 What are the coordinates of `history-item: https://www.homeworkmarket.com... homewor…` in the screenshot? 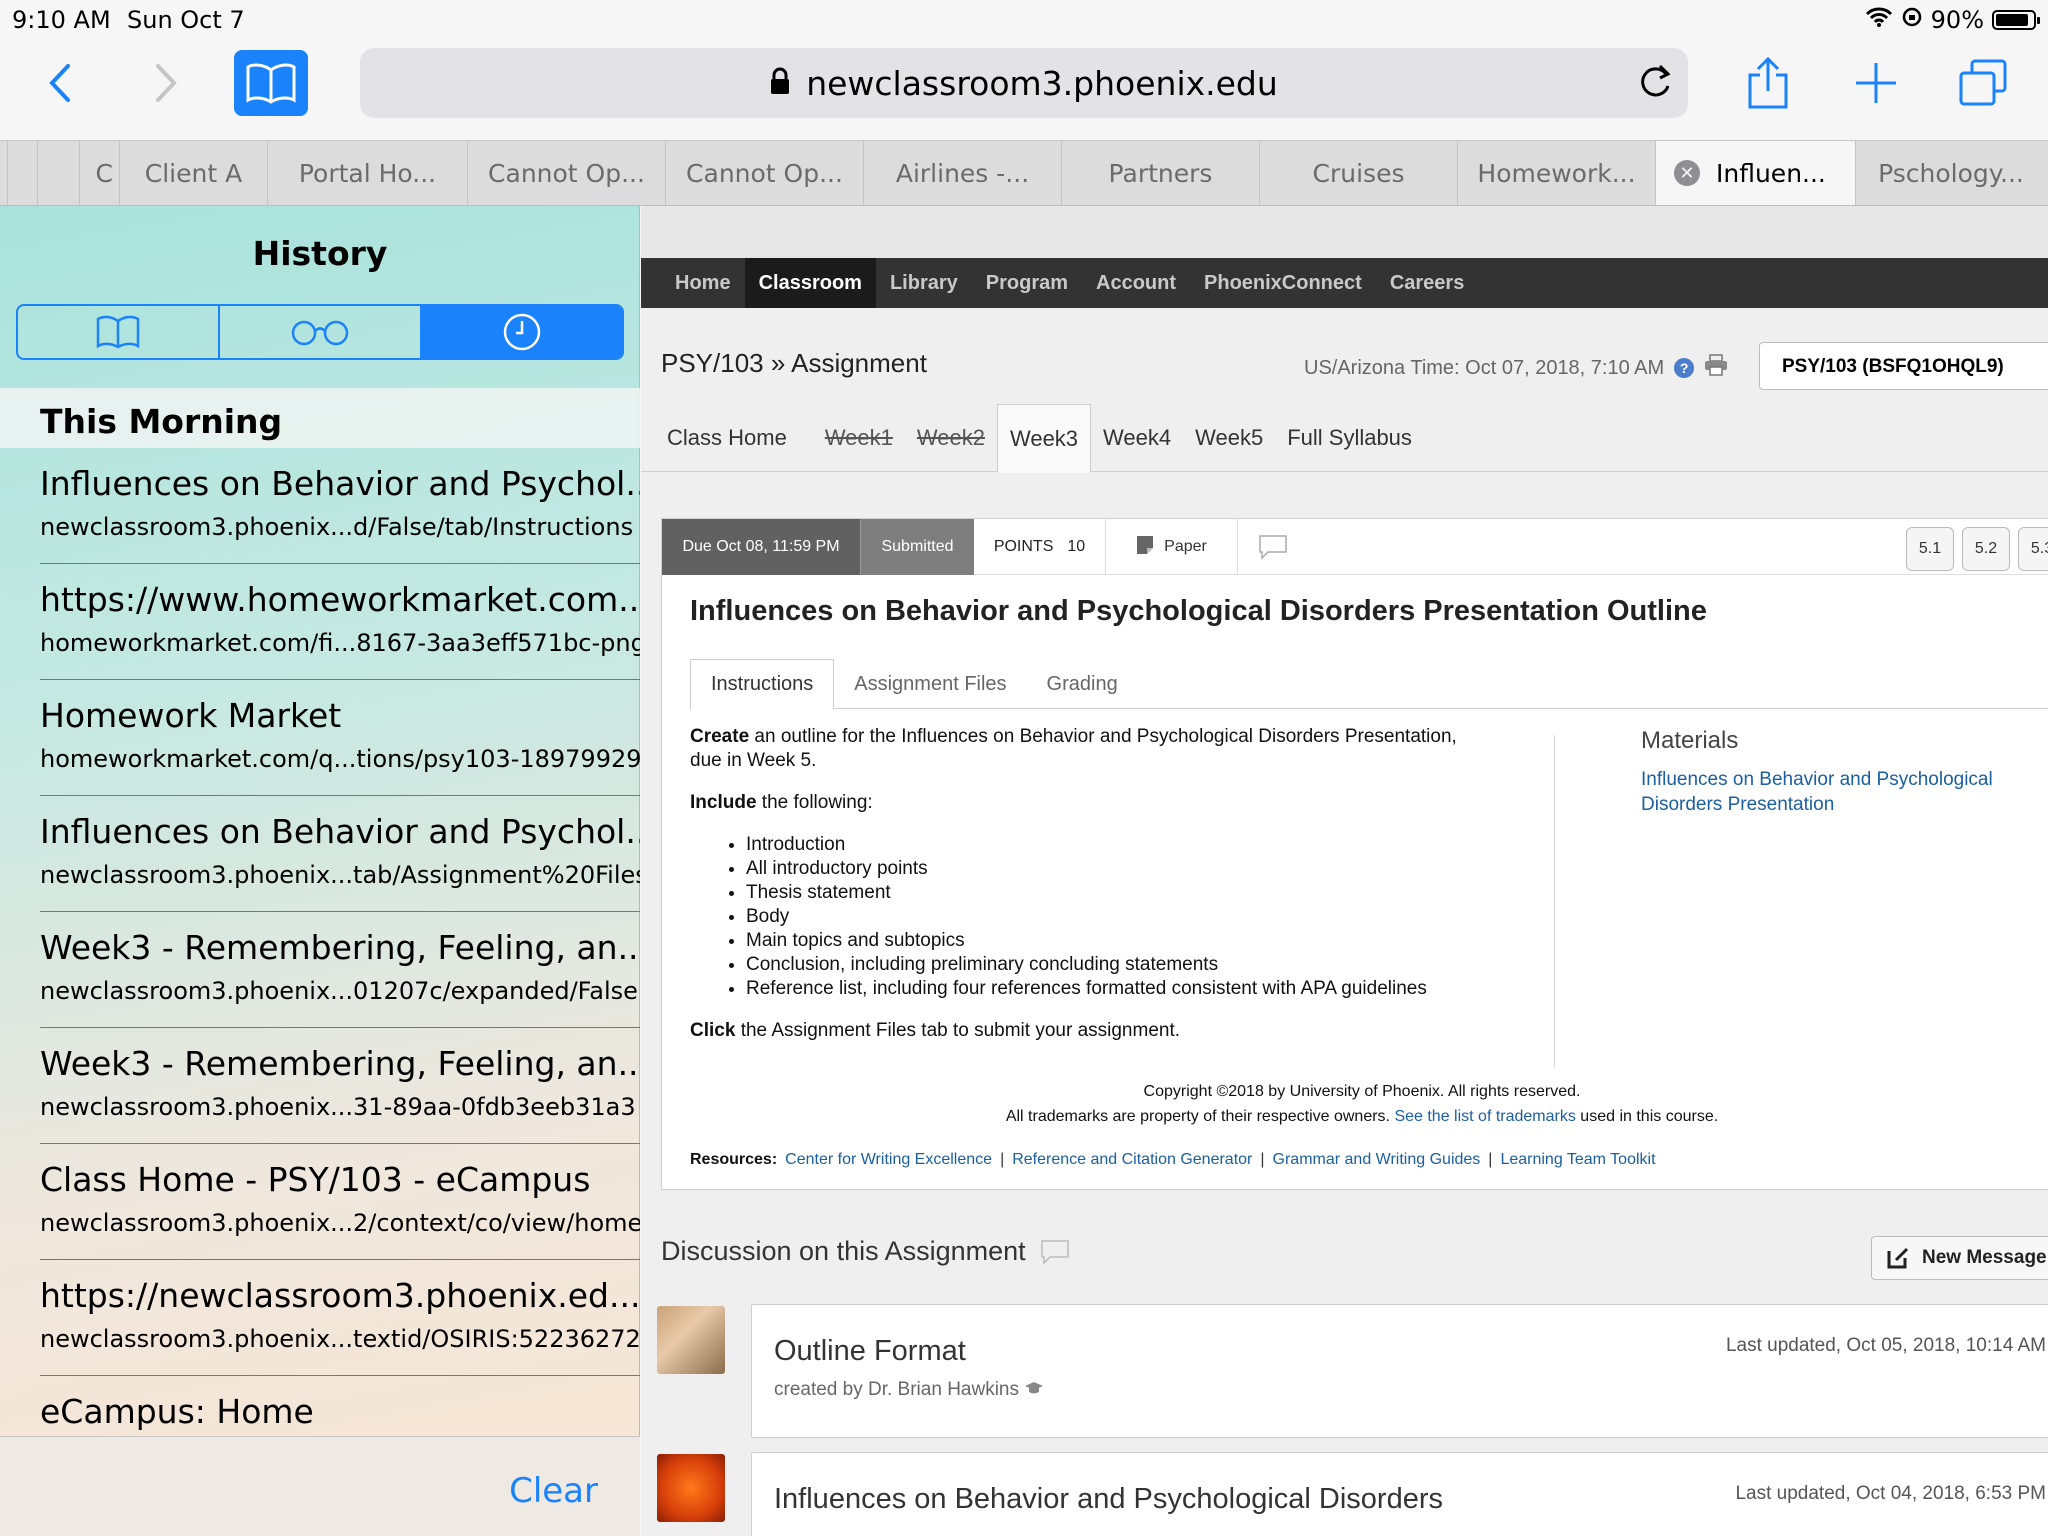 It's located at (340, 622).